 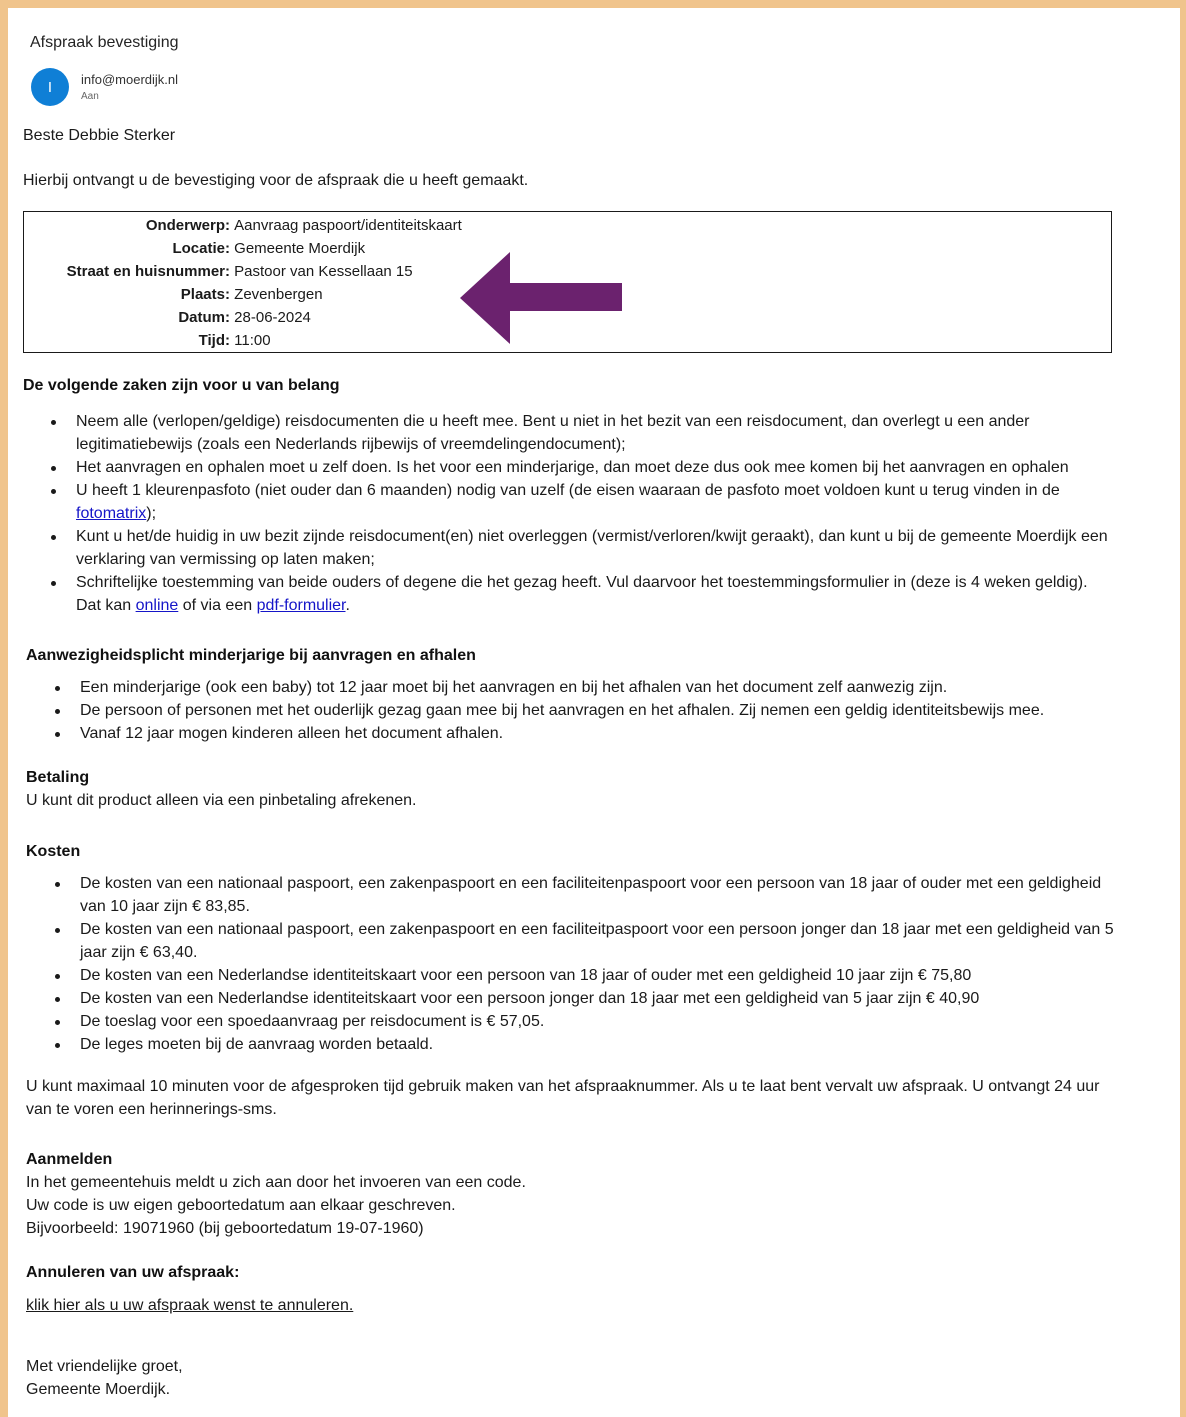 I want to click on appointment-label: Datum:, so click(x=204, y=317).